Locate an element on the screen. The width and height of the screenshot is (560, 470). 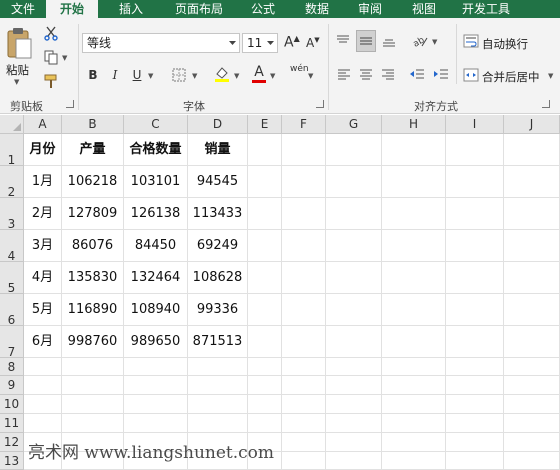
orientation-icon: ab is located at coordinates (420, 41).